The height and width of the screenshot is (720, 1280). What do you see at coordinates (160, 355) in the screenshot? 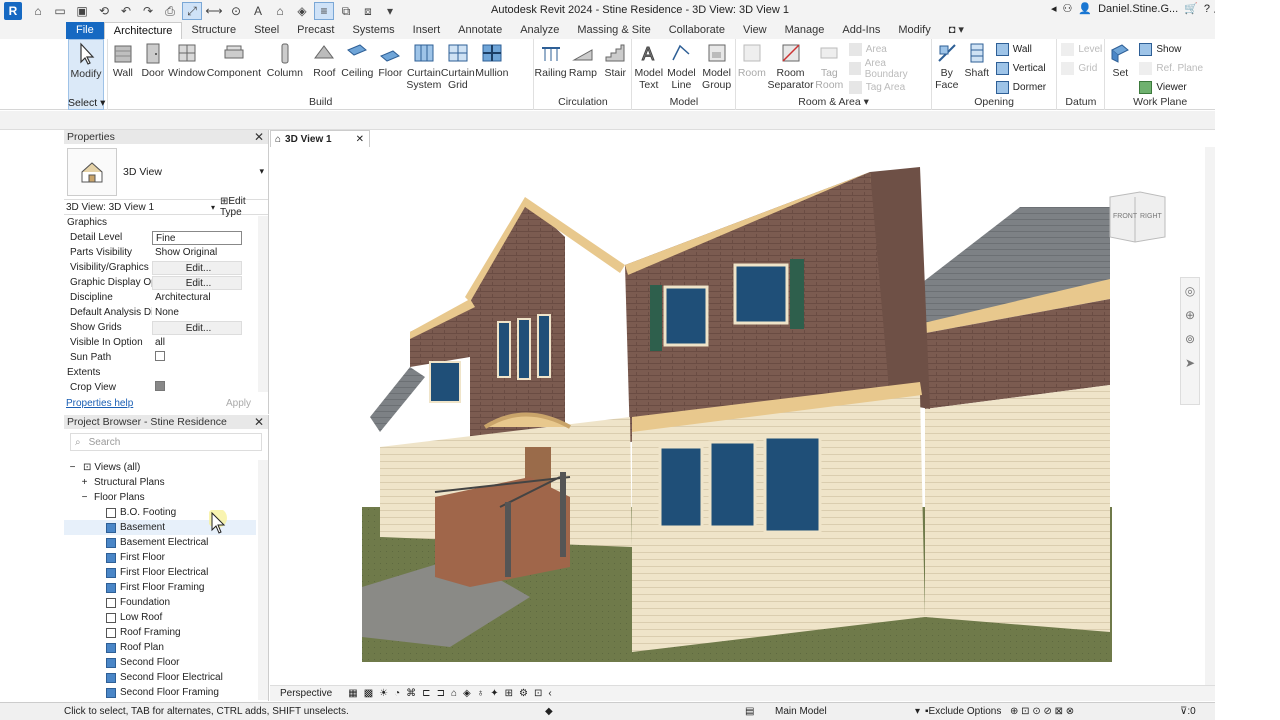
I see `sun-path-checkbox` at bounding box center [160, 355].